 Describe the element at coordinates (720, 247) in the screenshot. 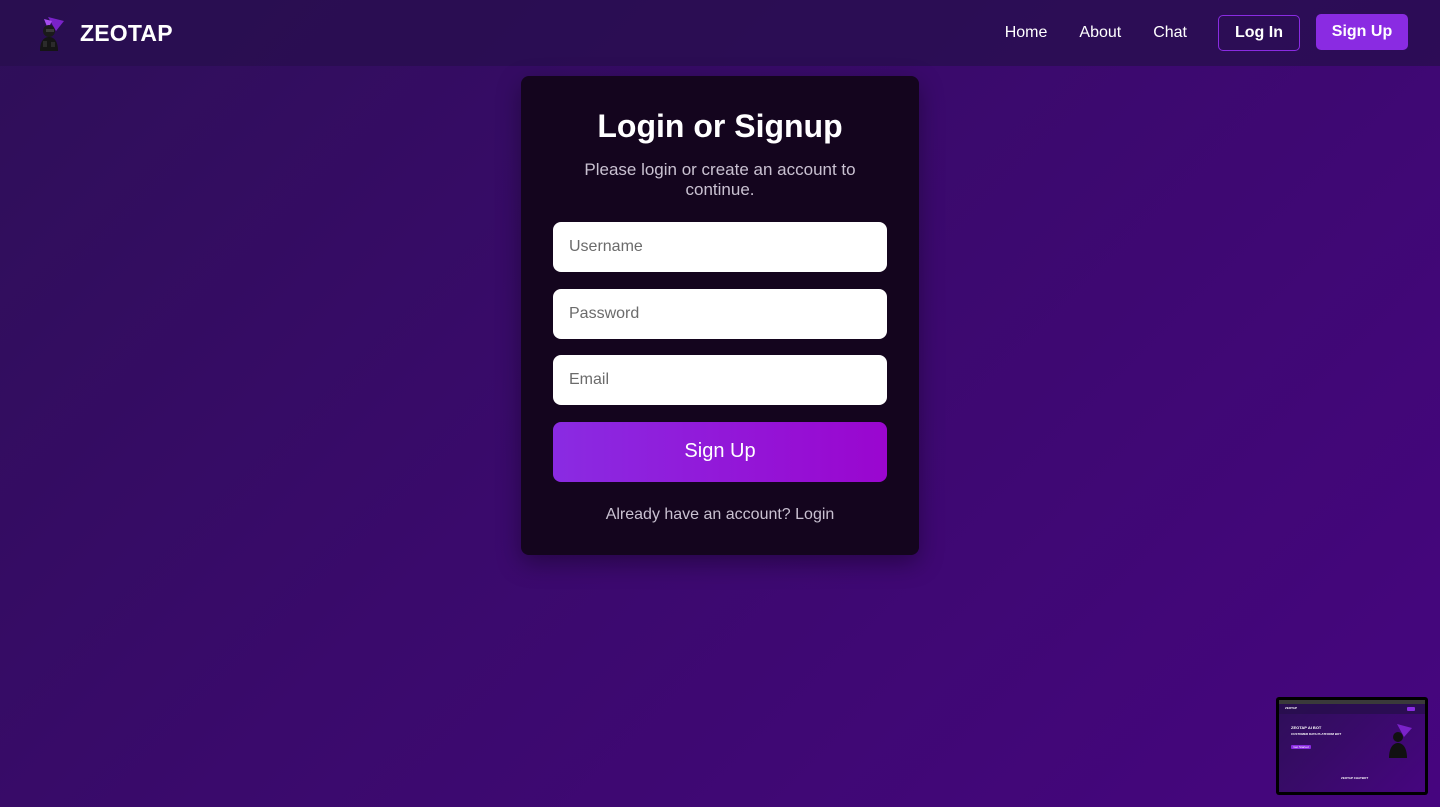

I see `username-input` at that location.